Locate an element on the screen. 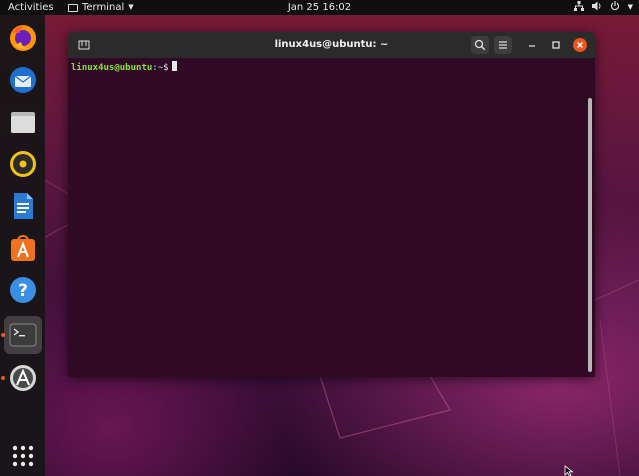 The image size is (639, 476). dock: ? is located at coordinates (22, 245).